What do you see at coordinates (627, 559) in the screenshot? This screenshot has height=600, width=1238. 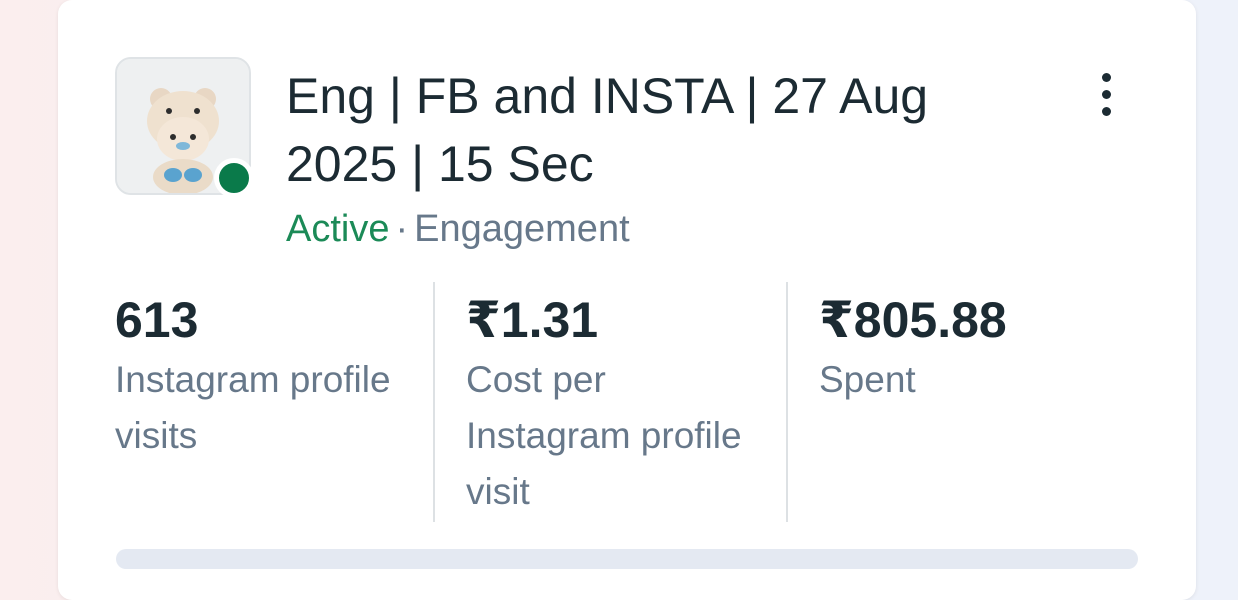 I see `next-section-strip` at bounding box center [627, 559].